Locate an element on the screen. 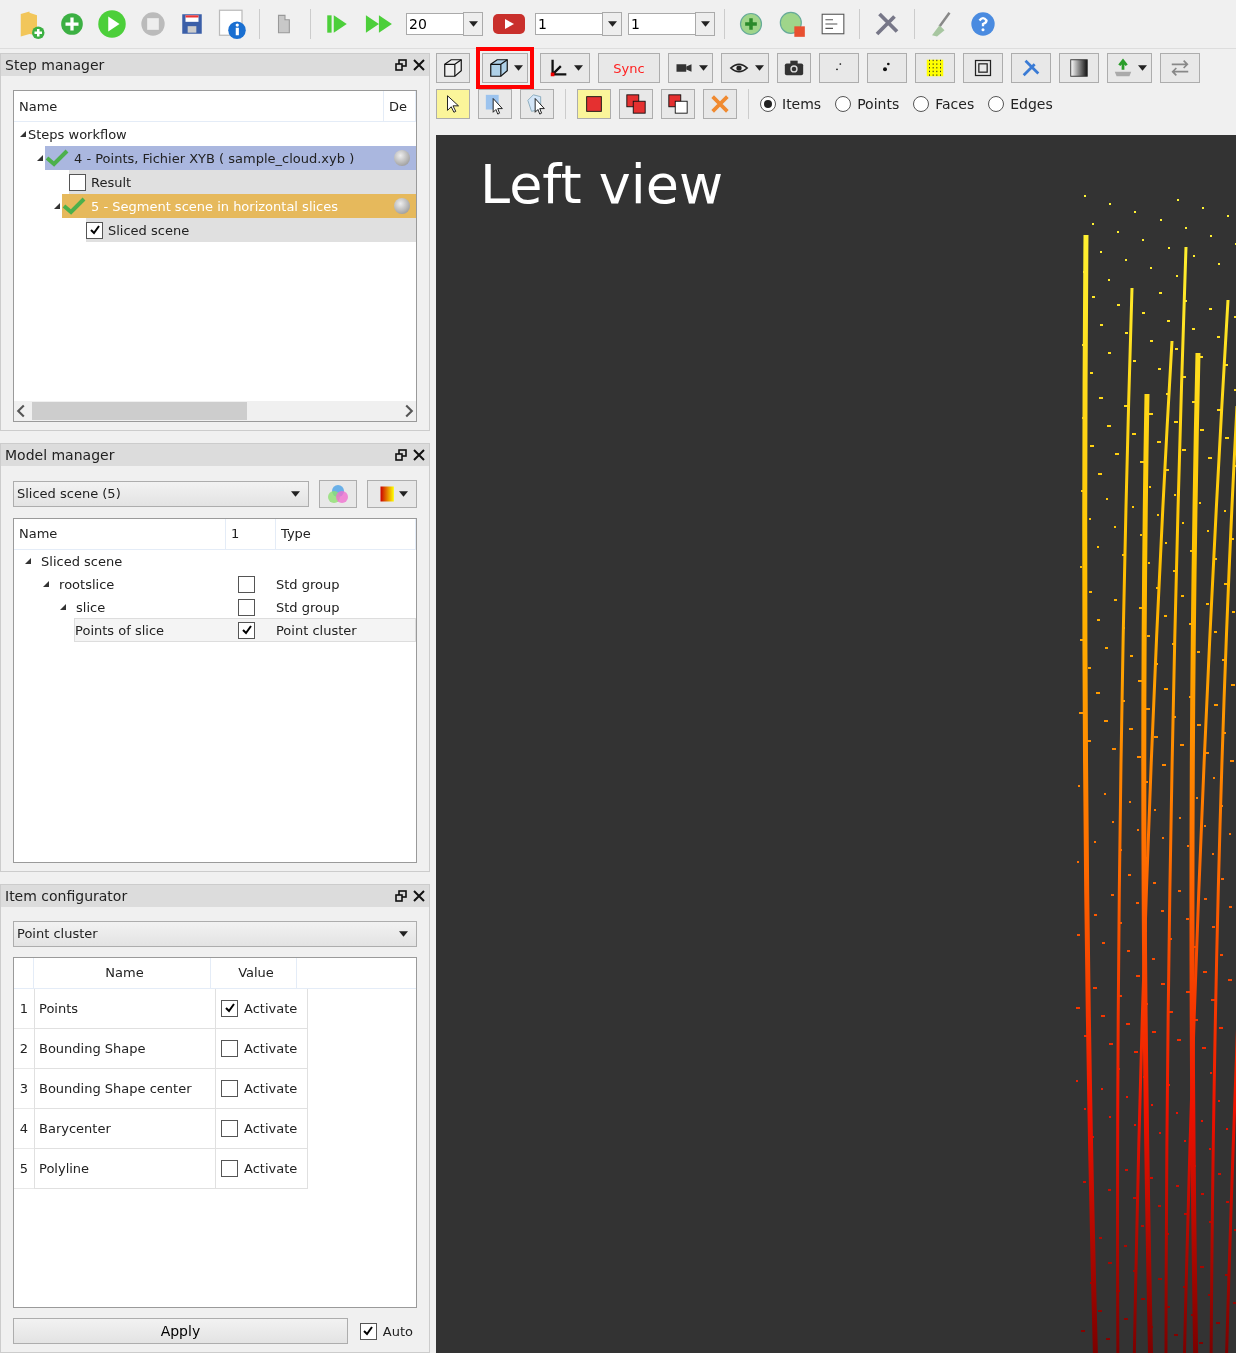 The width and height of the screenshot is (1236, 1353). swap-button is located at coordinates (1180, 68).